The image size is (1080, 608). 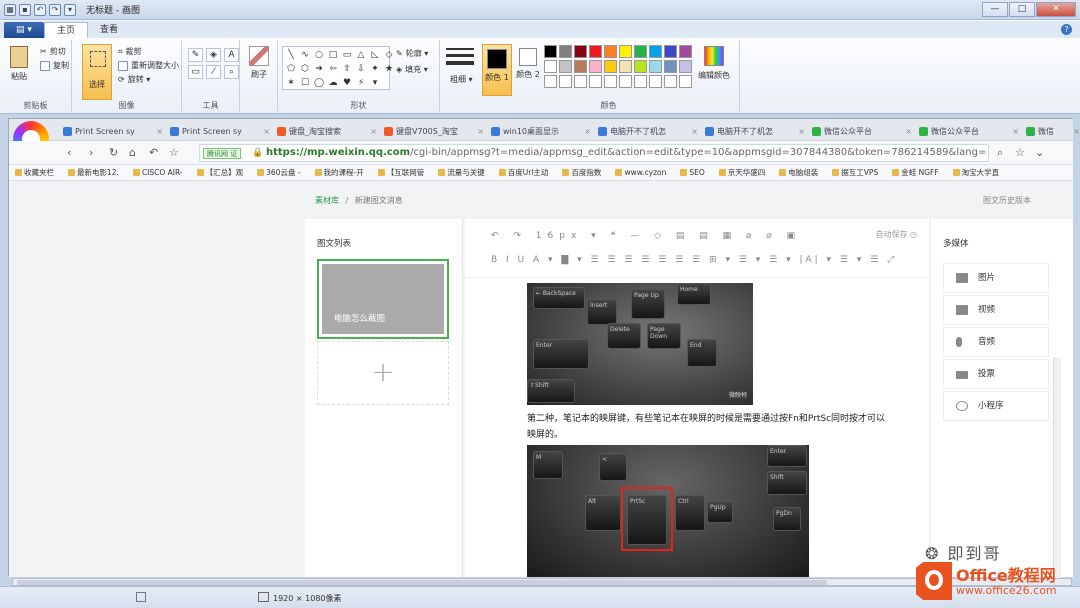 I want to click on color2-button: 颜色 2, so click(x=528, y=70).